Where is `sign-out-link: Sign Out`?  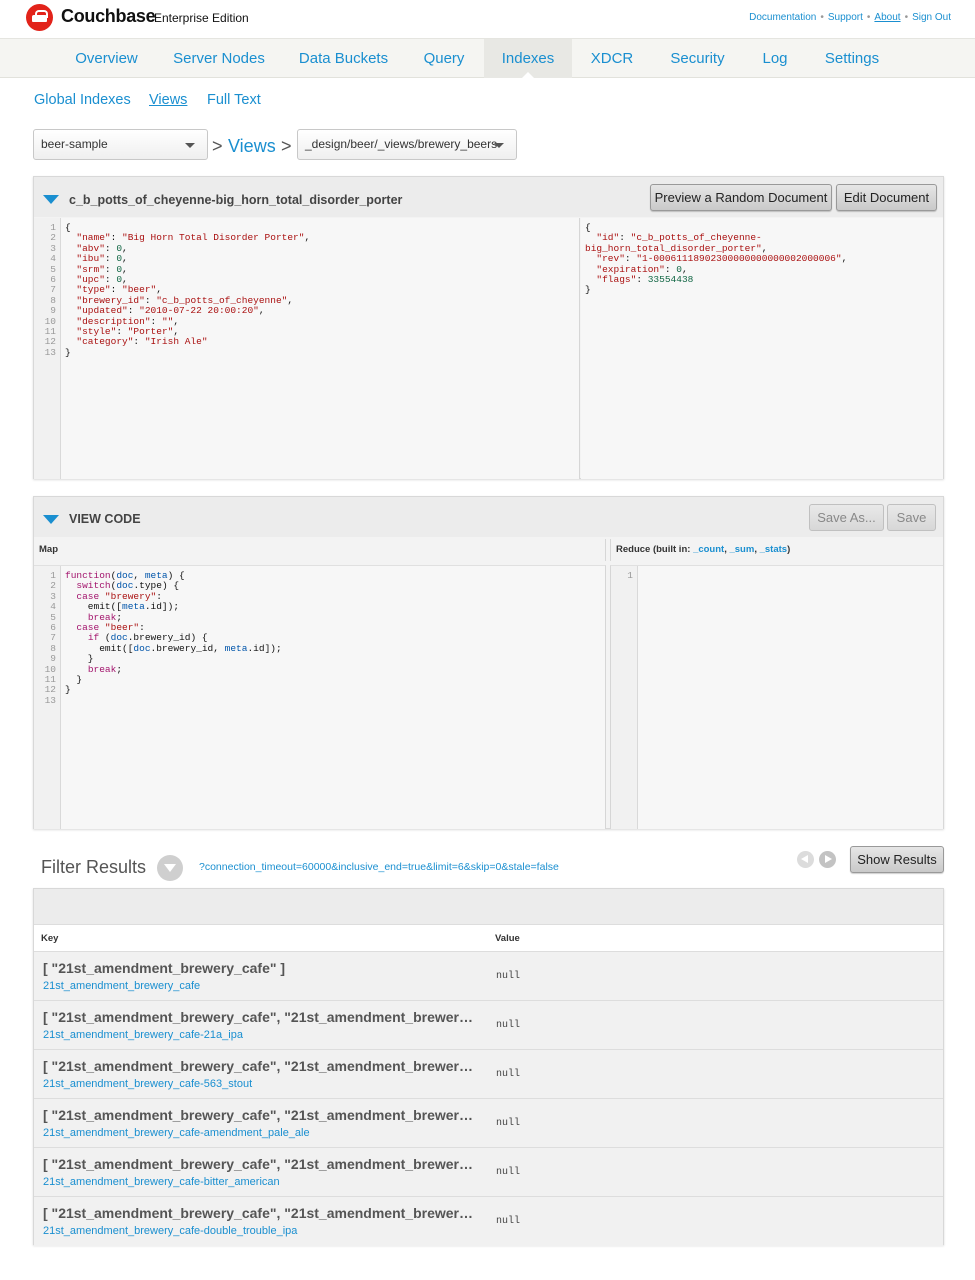 sign-out-link: Sign Out is located at coordinates (931, 17).